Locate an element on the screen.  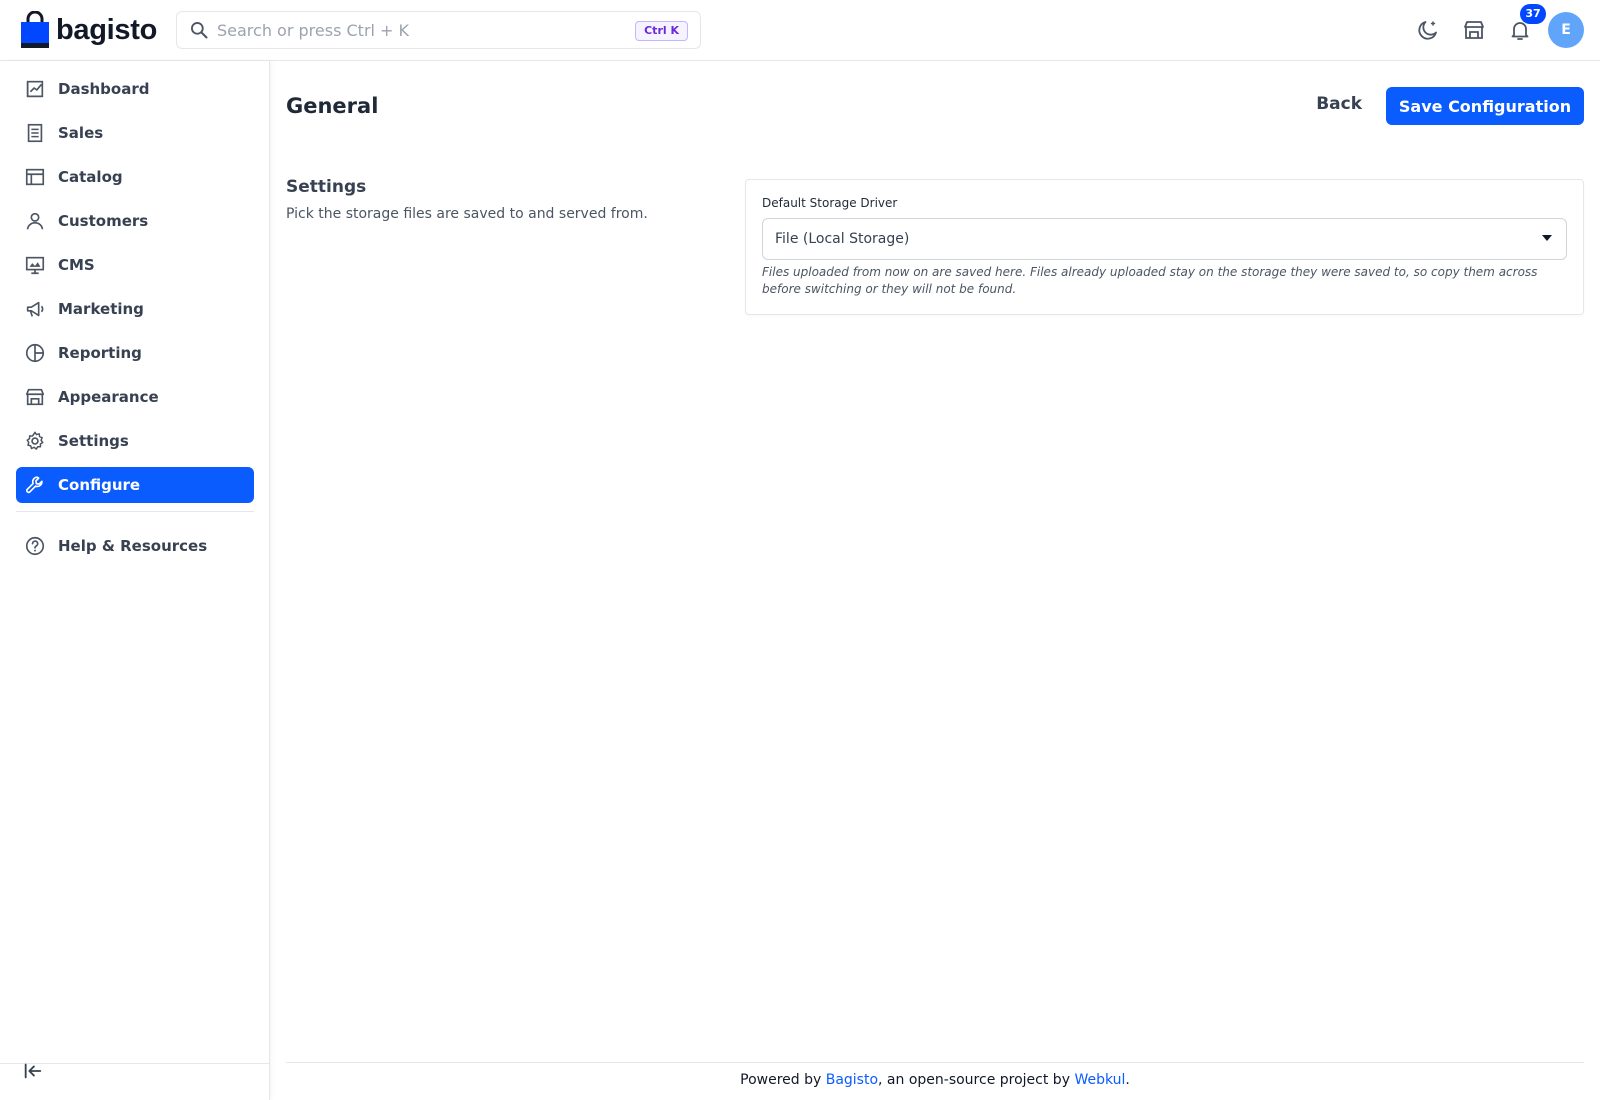
back-button: Back is located at coordinates (1339, 104).